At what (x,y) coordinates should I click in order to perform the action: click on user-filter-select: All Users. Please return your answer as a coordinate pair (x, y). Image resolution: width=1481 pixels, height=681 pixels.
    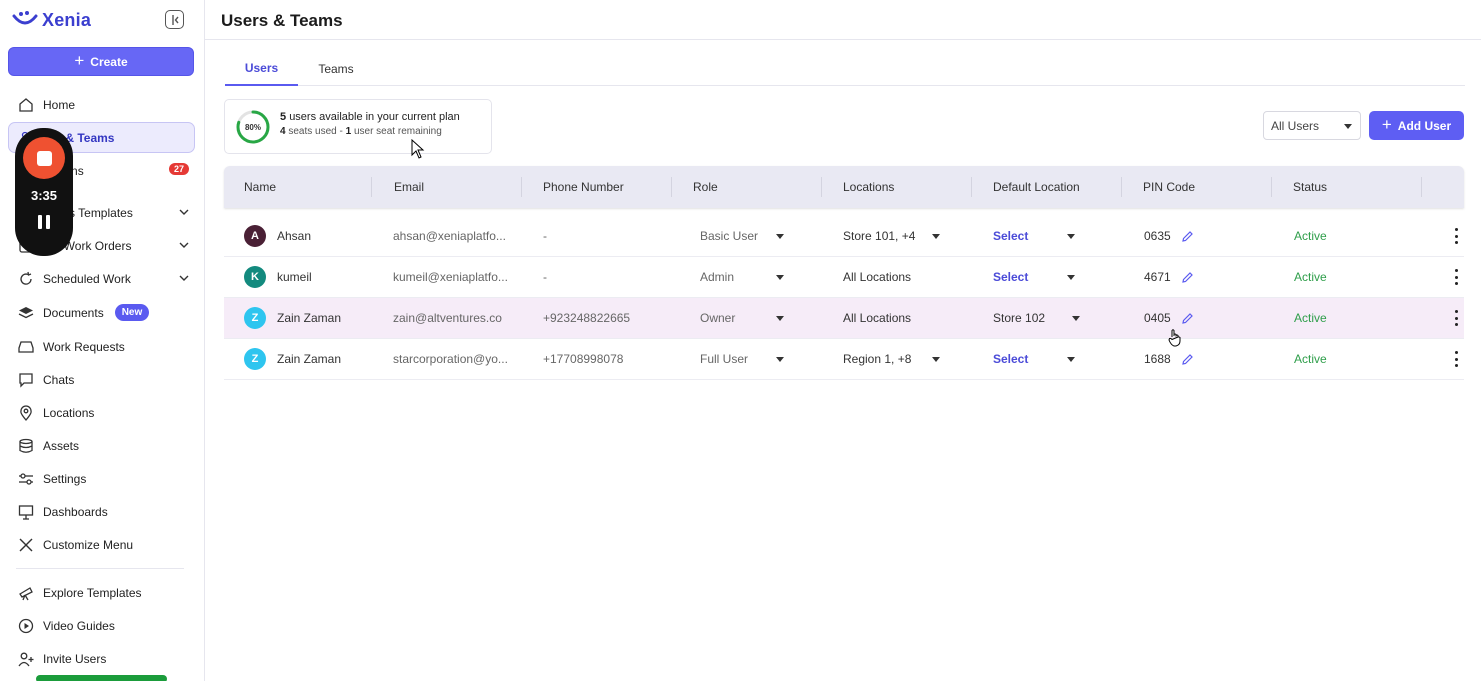
    Looking at the image, I should click on (1312, 125).